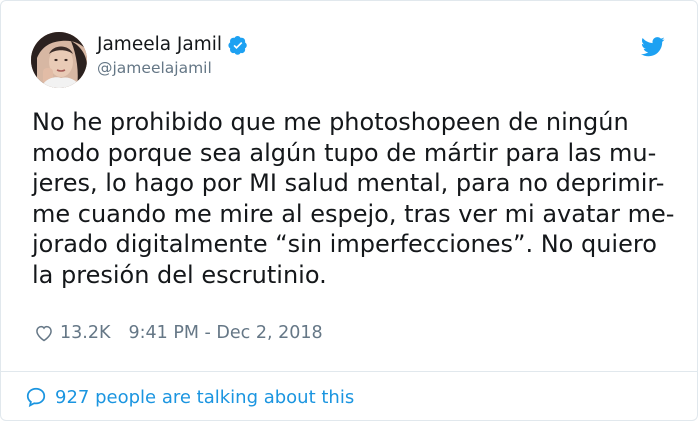 The image size is (700, 423). I want to click on like-count: 13.2K, so click(85, 333).